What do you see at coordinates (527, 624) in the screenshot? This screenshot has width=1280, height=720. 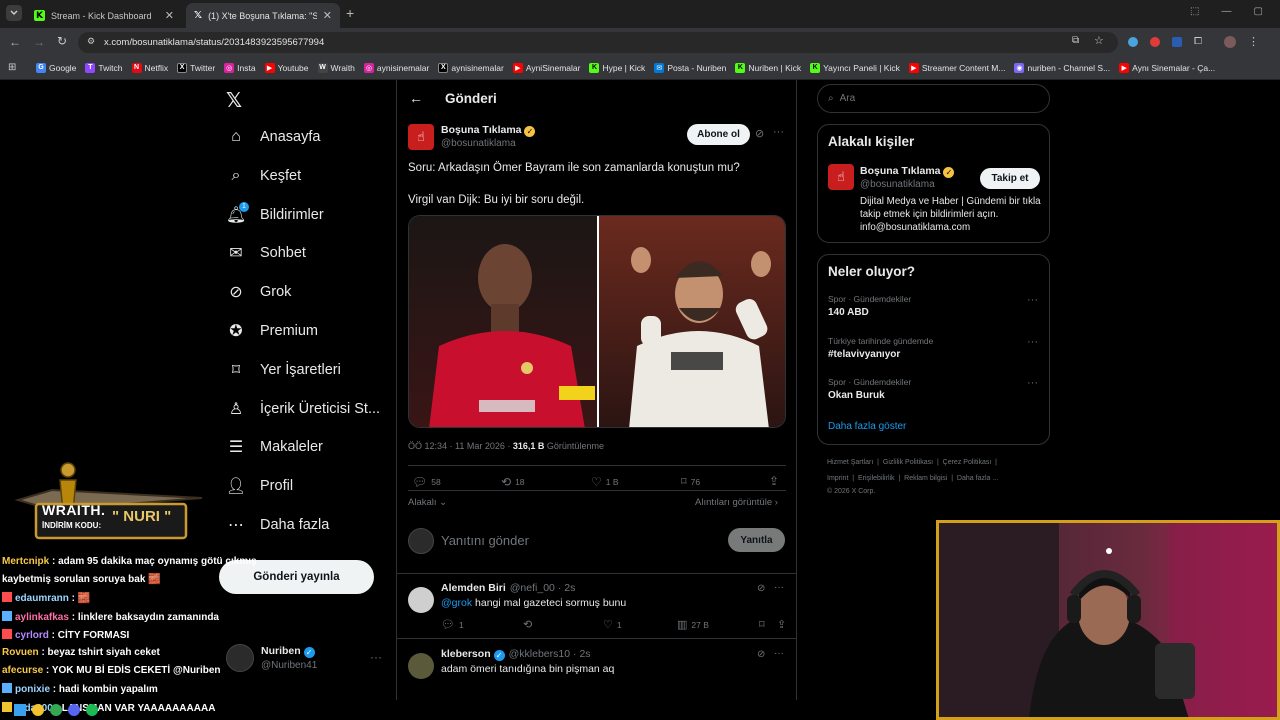 I see `repost-action: ⟲` at bounding box center [527, 624].